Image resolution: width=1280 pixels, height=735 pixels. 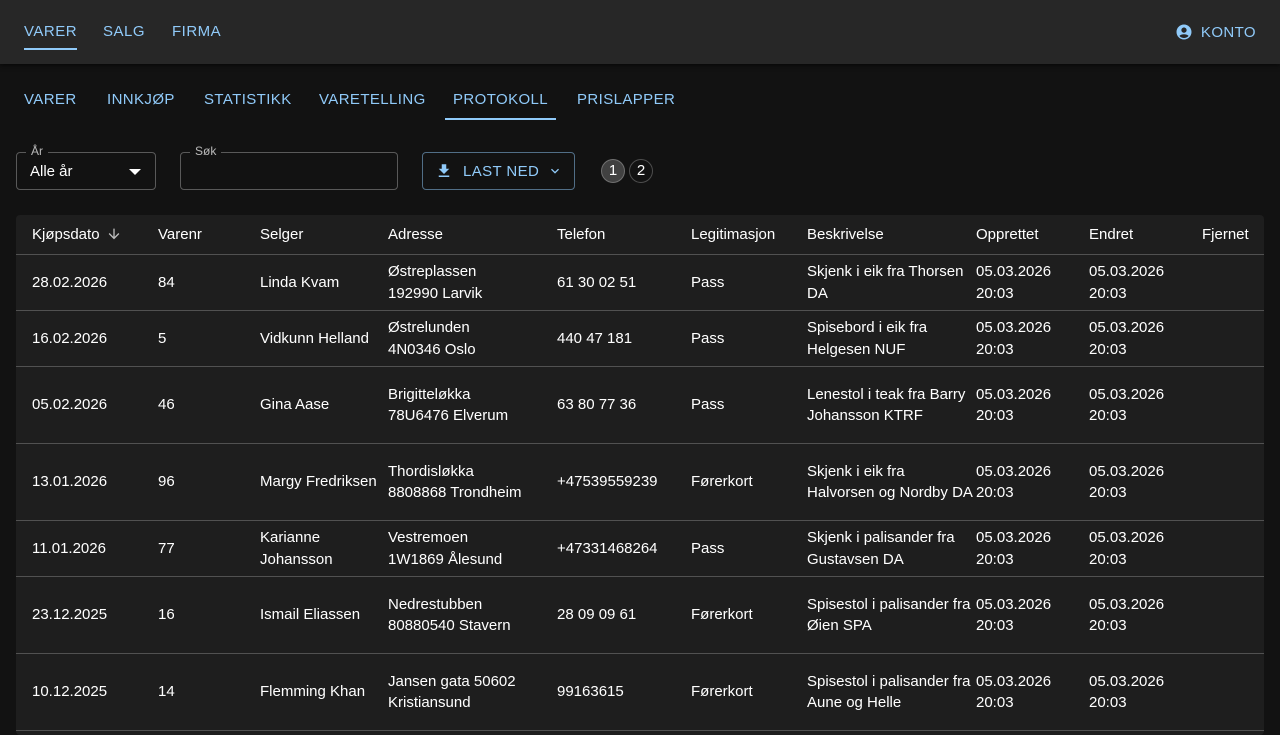 I want to click on cell-telefon: +47331468264, so click(x=624, y=548).